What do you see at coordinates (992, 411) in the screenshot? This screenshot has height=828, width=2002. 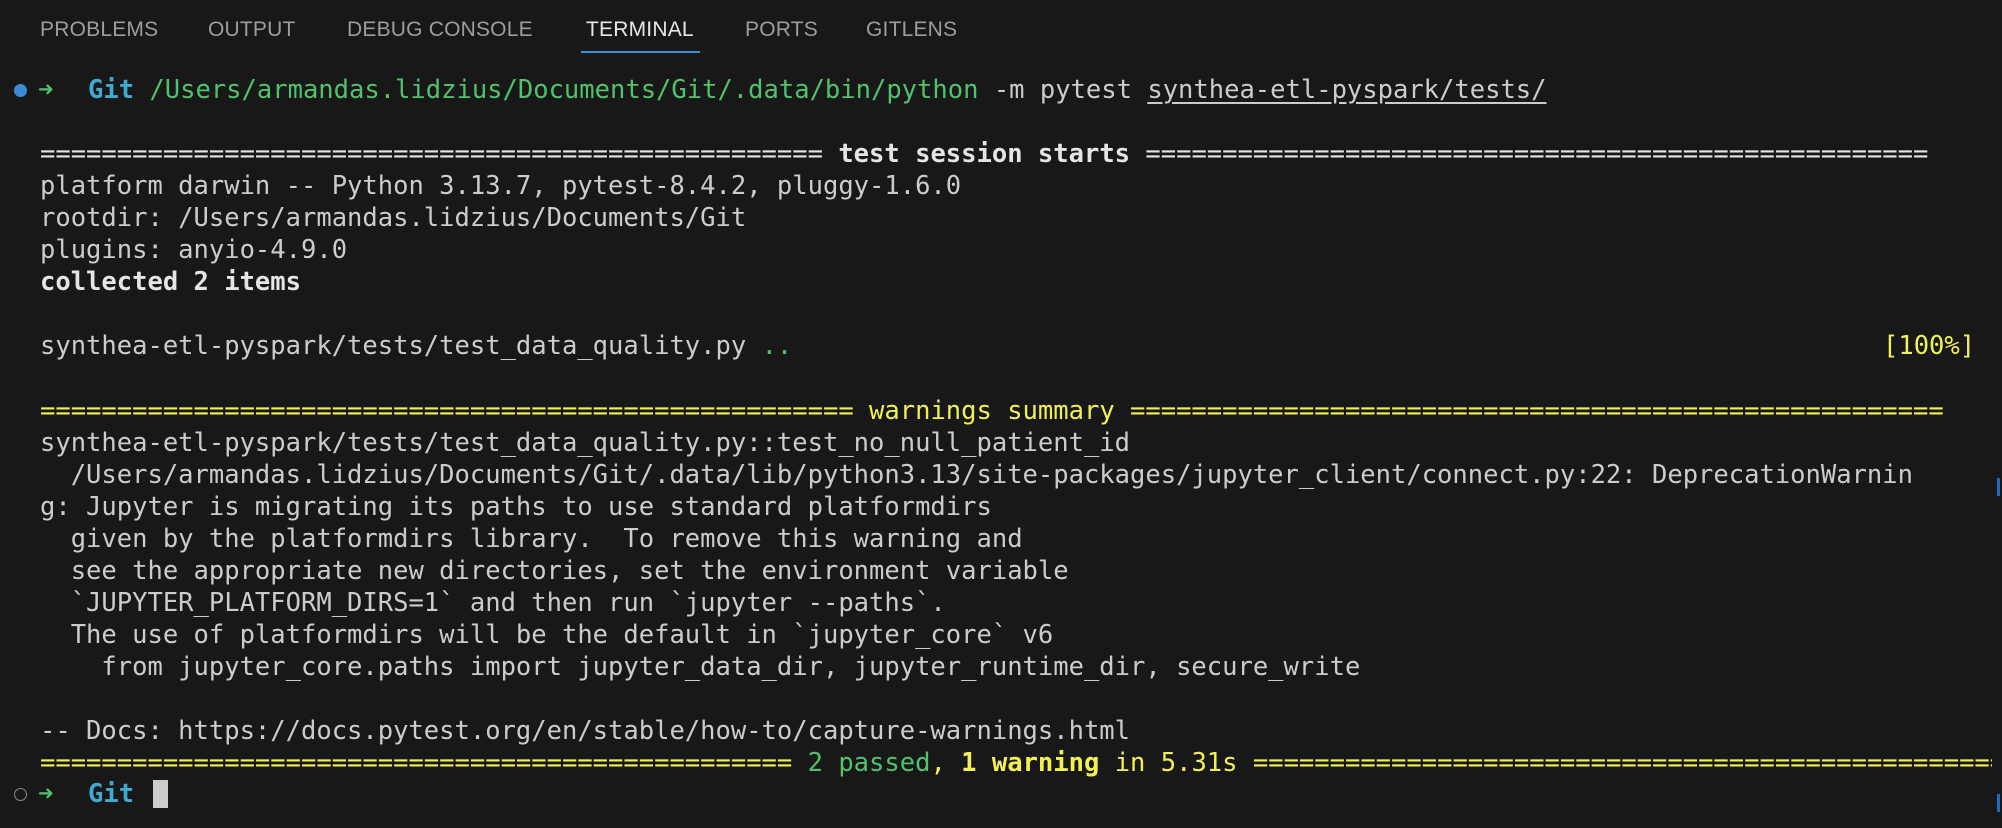 I see `warnings-header-title: warnings summary` at bounding box center [992, 411].